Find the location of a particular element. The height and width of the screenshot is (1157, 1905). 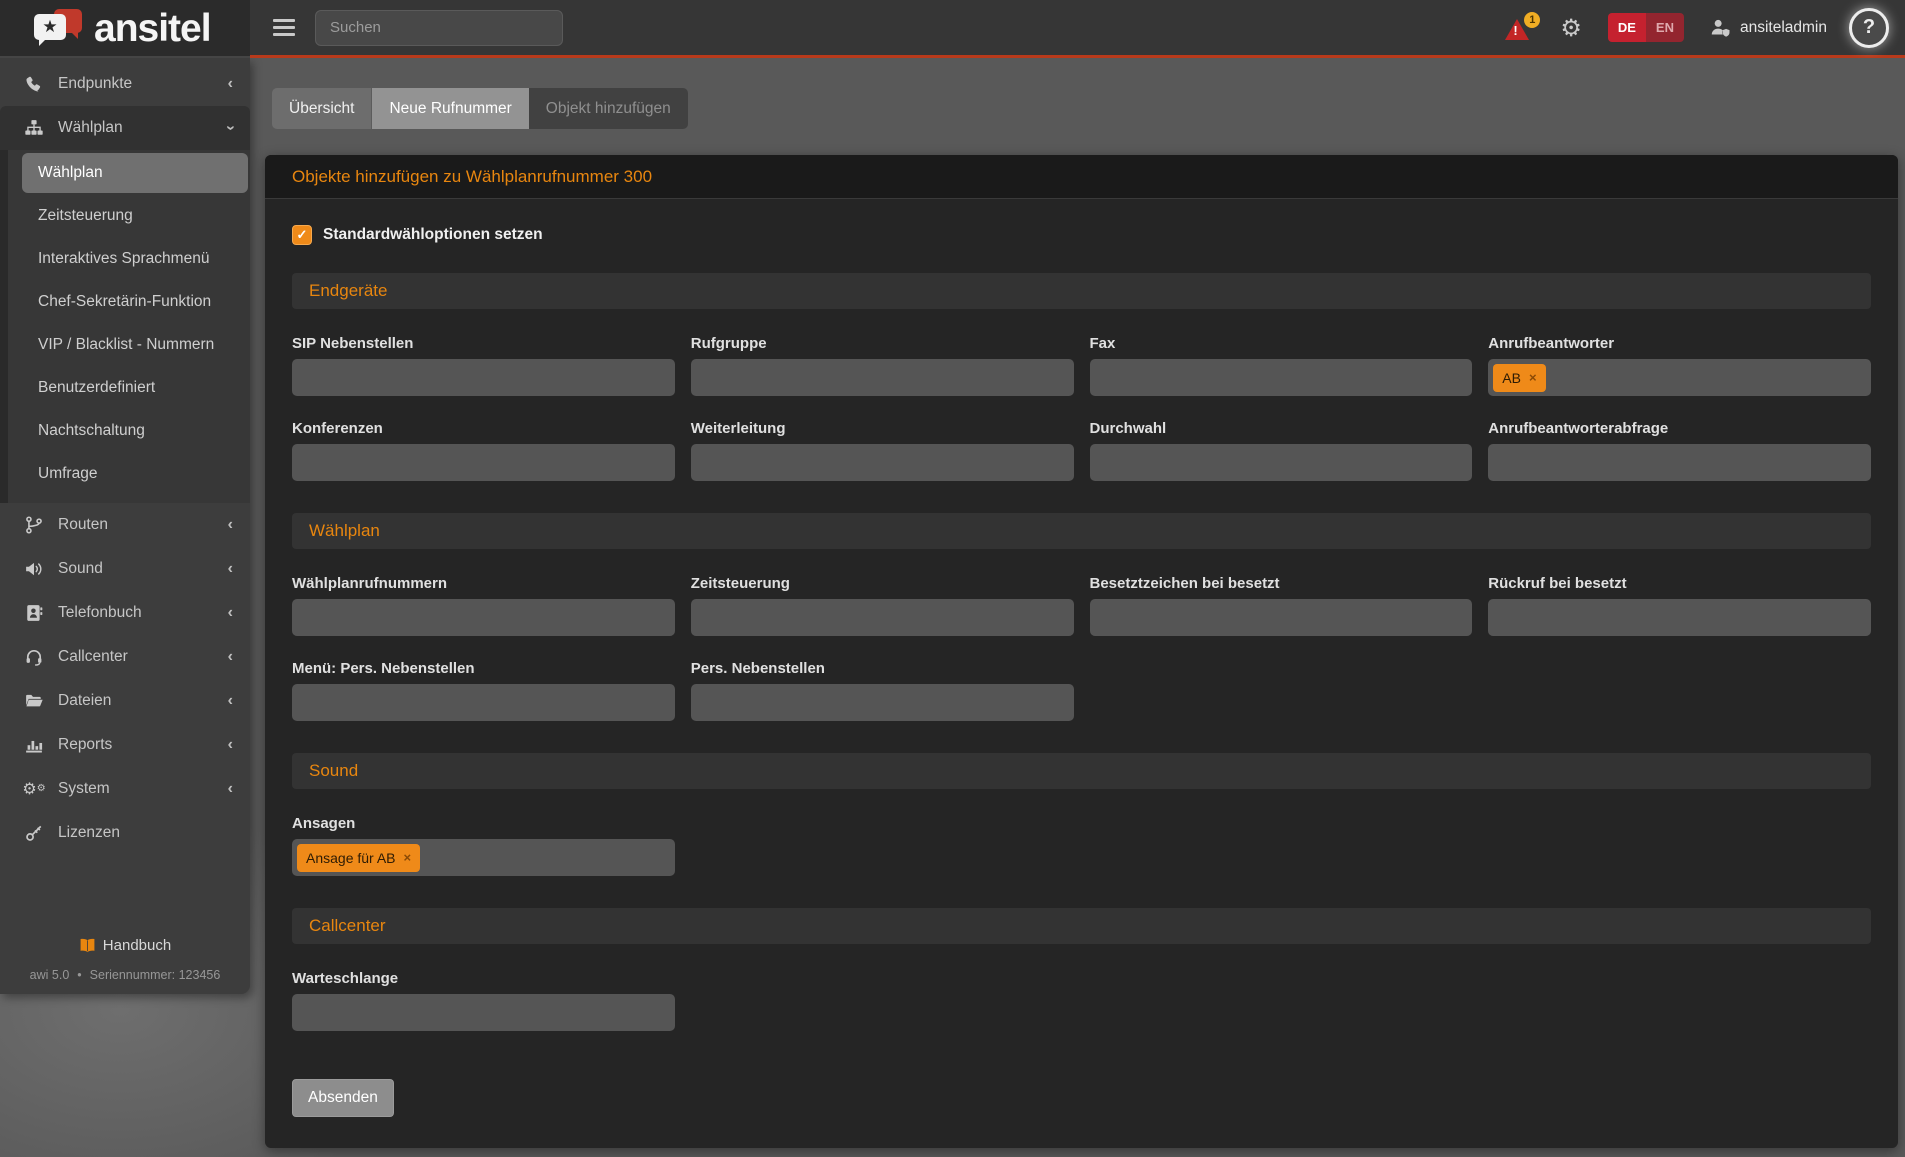

field-warteschlange: Warteschlange is located at coordinates (483, 1000).